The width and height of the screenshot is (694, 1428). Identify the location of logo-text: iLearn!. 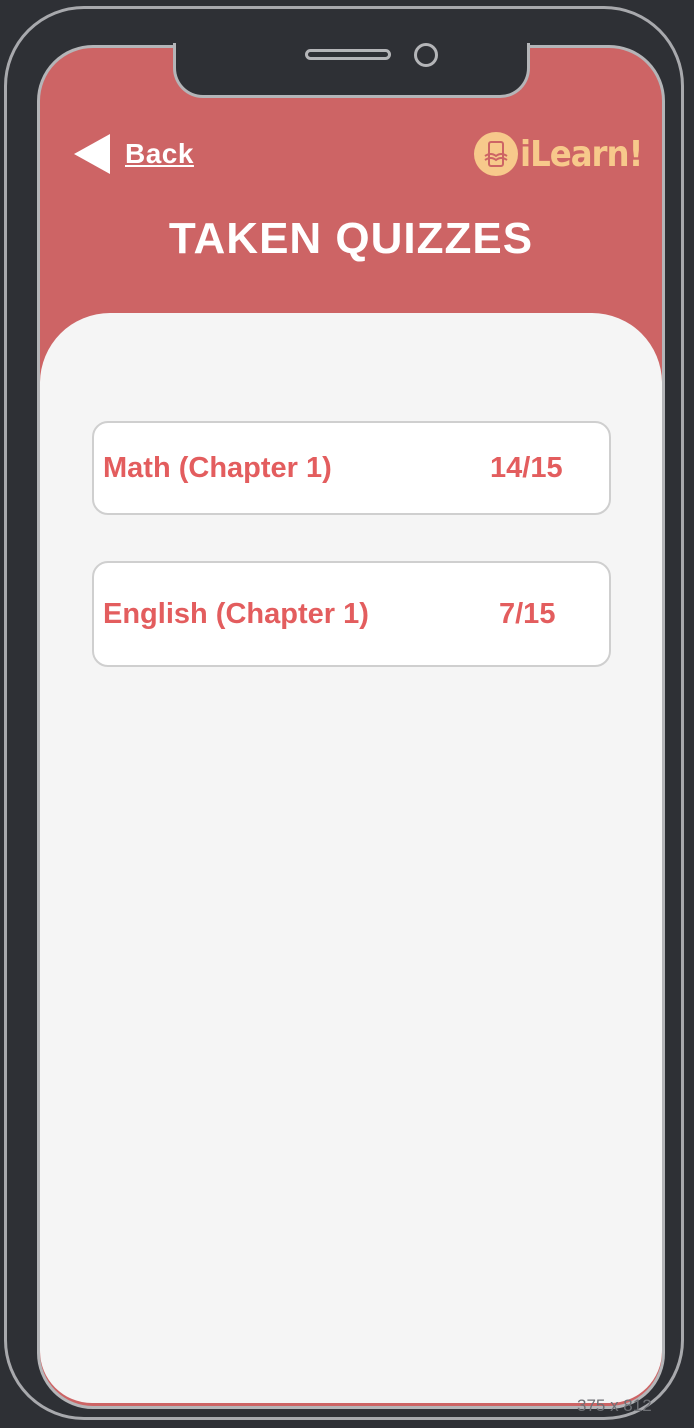
(581, 154).